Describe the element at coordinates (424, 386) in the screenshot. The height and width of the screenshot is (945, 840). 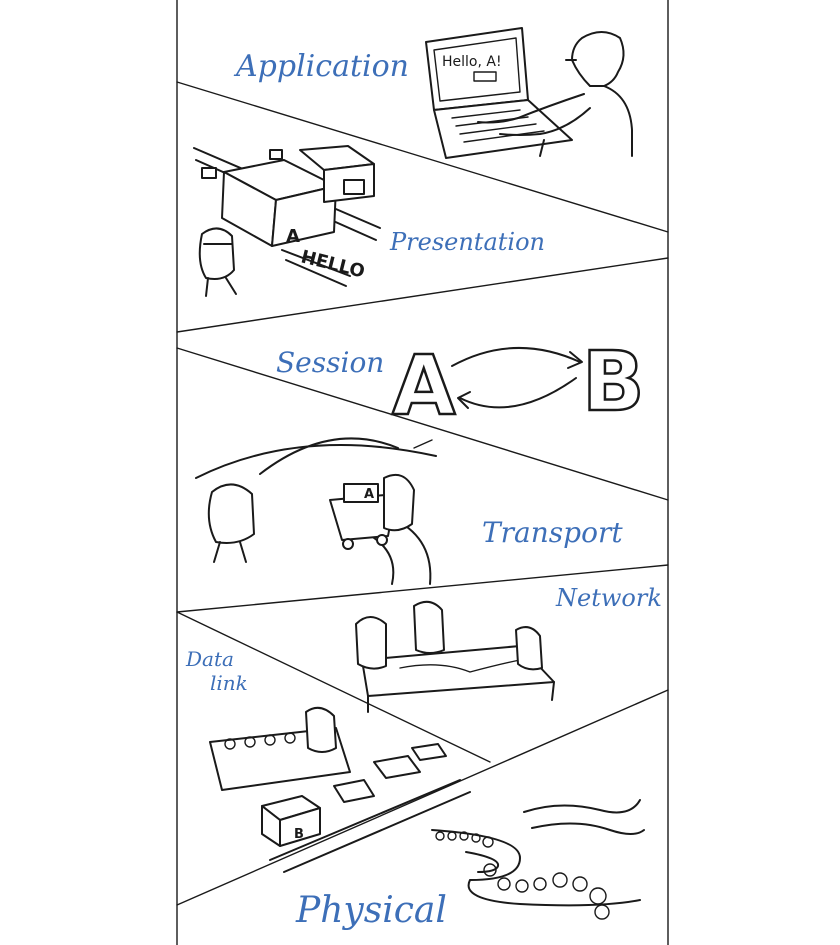
I see `session-node-a: A` at that location.